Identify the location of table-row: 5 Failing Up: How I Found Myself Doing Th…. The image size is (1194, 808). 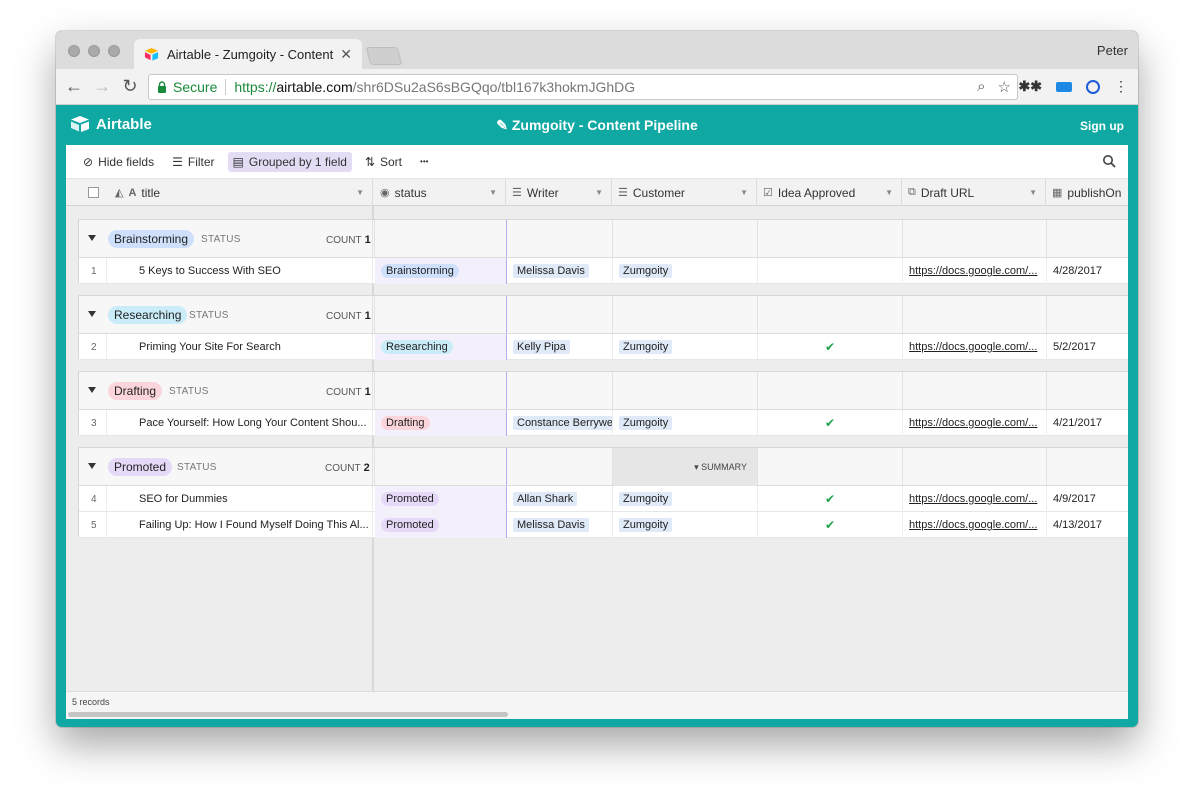
(603, 525).